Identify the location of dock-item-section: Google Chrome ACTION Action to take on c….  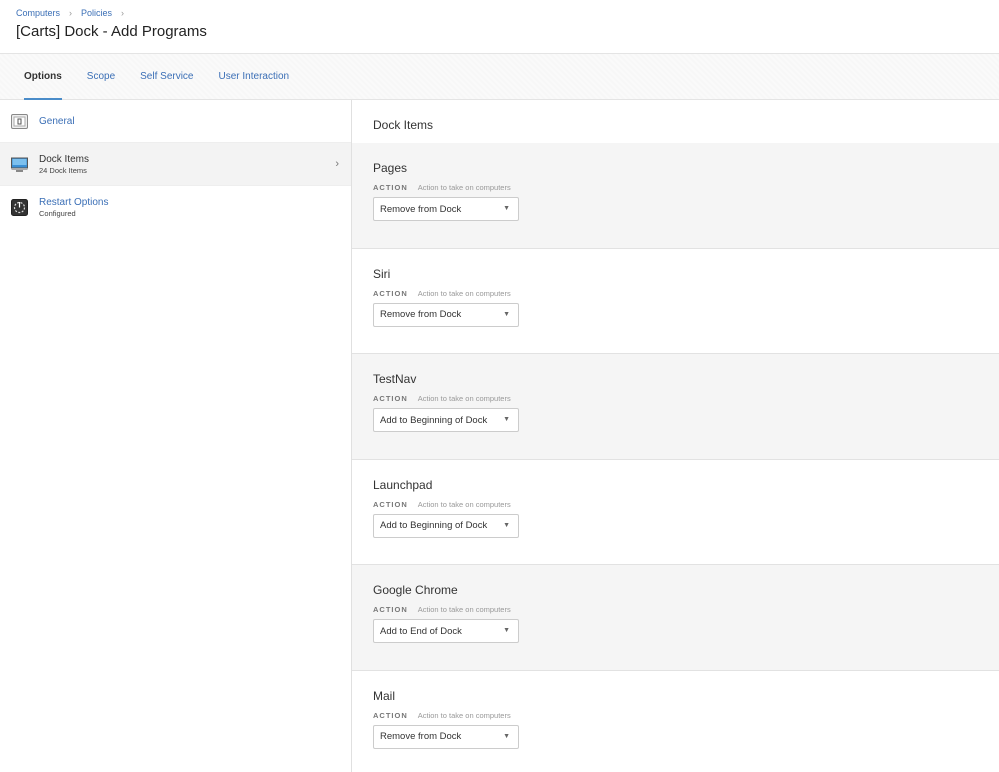
(675, 618).